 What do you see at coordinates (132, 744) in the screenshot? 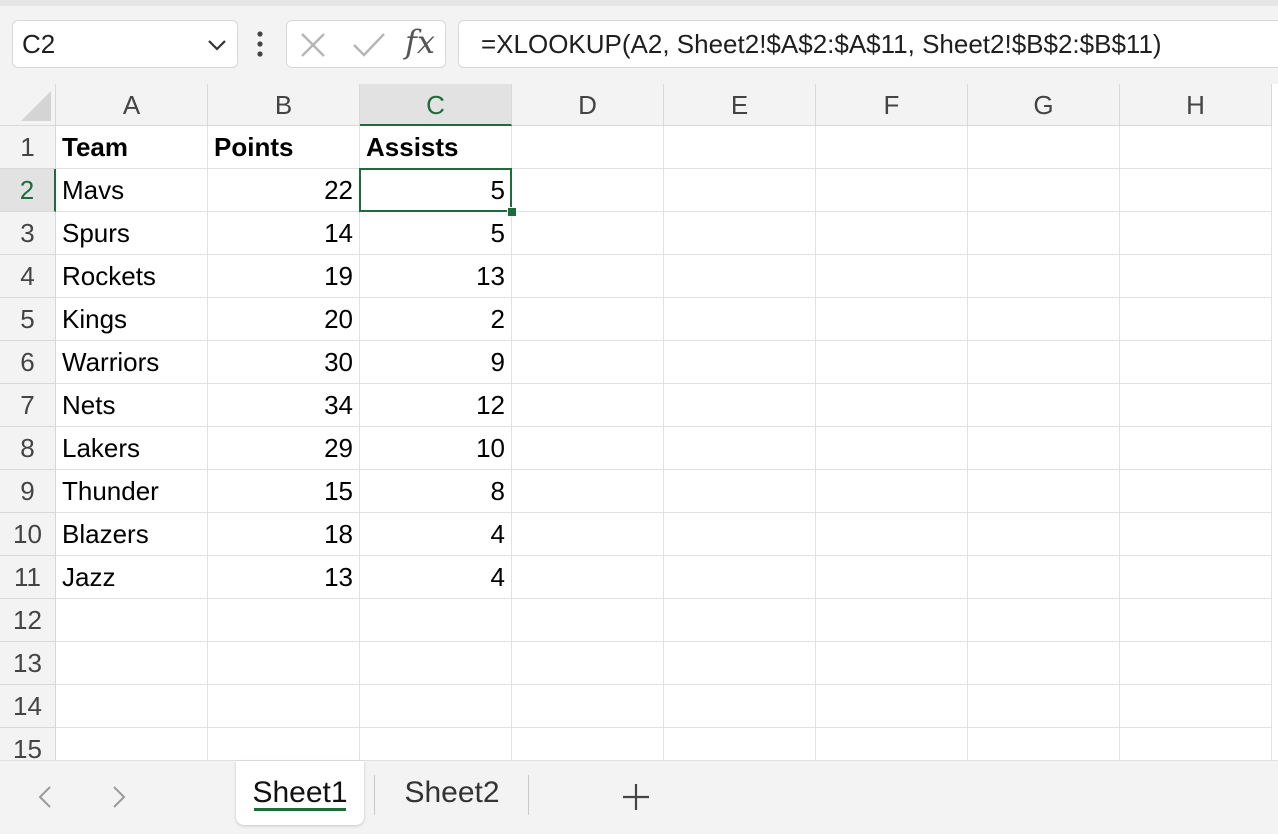
I see `cell-a15` at bounding box center [132, 744].